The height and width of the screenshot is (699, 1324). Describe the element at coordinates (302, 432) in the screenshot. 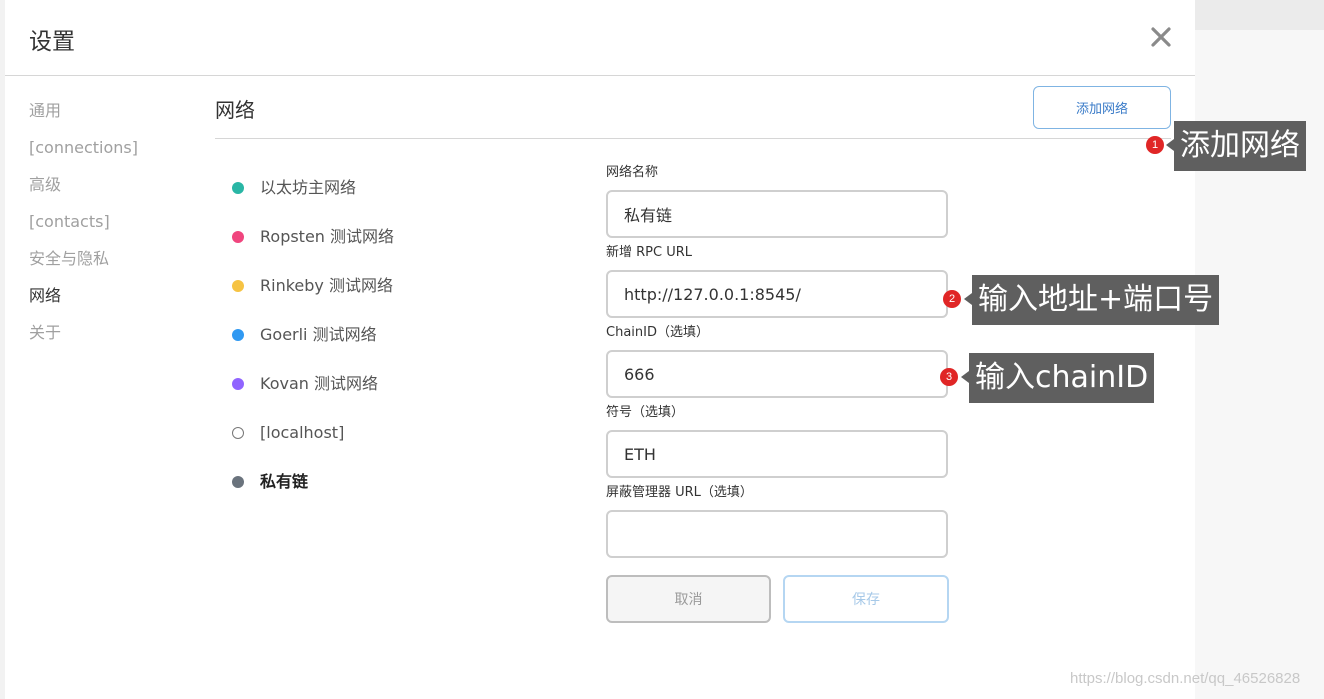

I see `network-label: [localhost]` at that location.